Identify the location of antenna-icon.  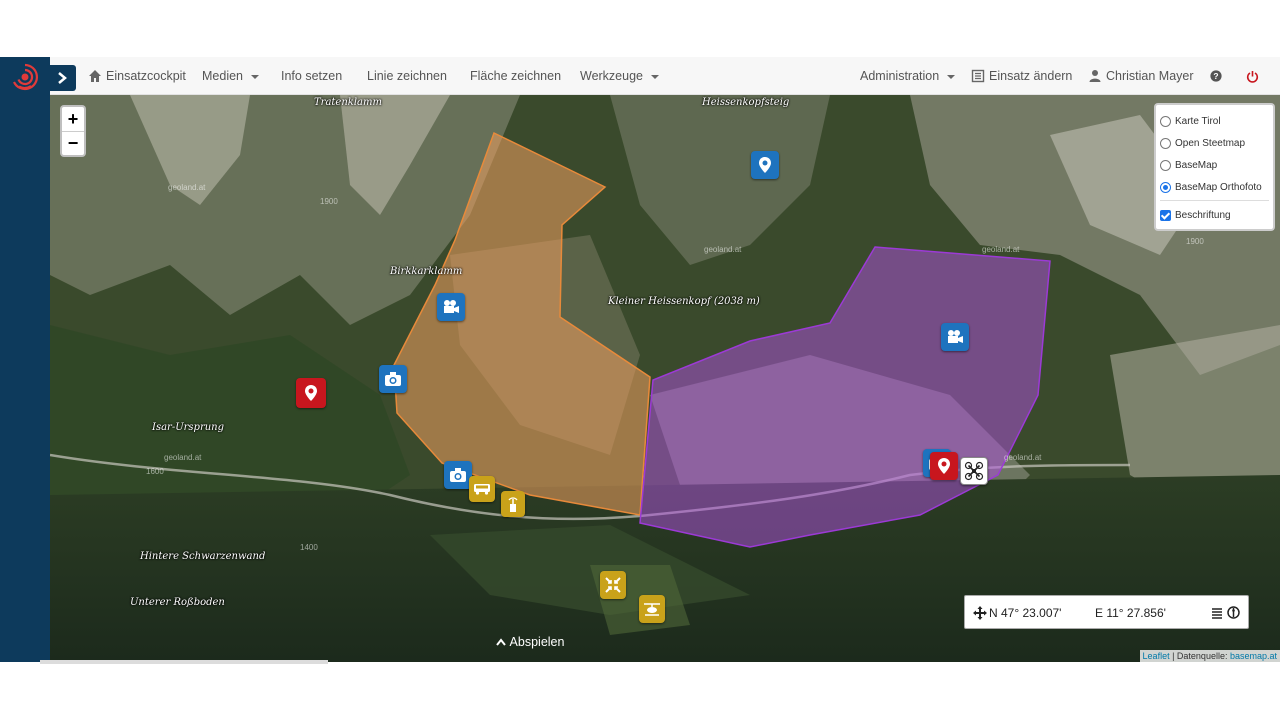
(513, 504).